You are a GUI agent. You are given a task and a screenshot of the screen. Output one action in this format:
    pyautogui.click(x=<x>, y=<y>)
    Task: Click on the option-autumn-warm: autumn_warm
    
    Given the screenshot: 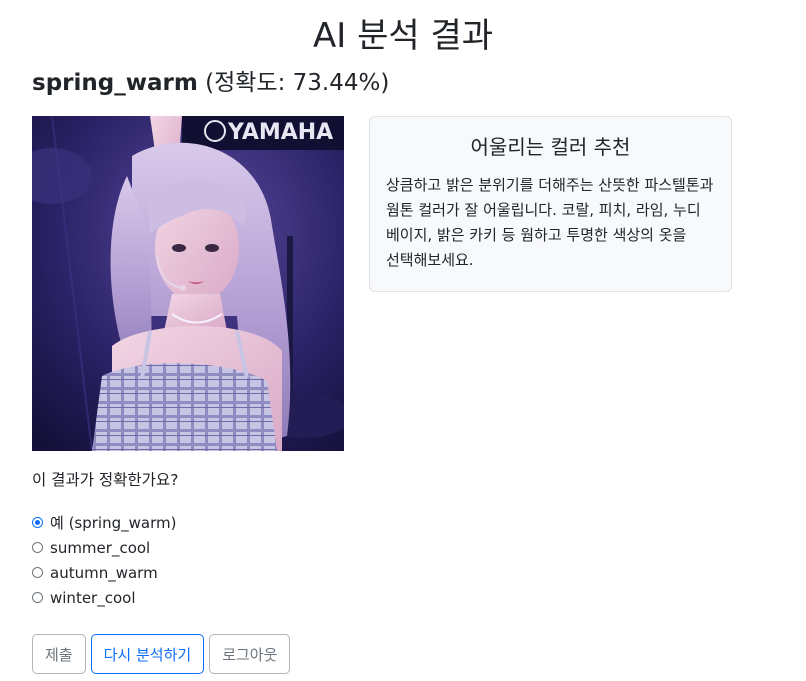 What is the action you would take?
    pyautogui.click(x=104, y=572)
    